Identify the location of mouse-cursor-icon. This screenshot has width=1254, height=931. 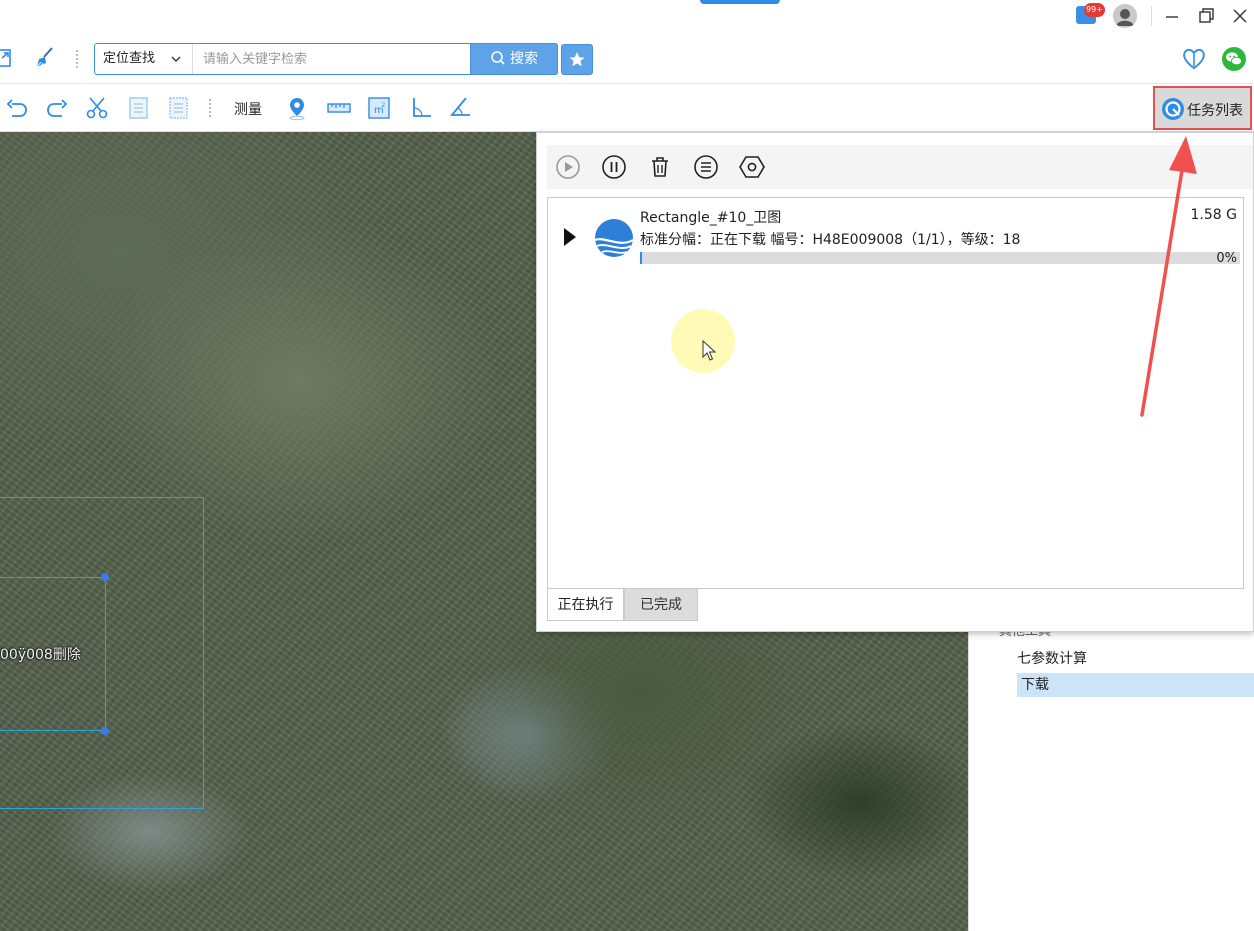
(709, 350).